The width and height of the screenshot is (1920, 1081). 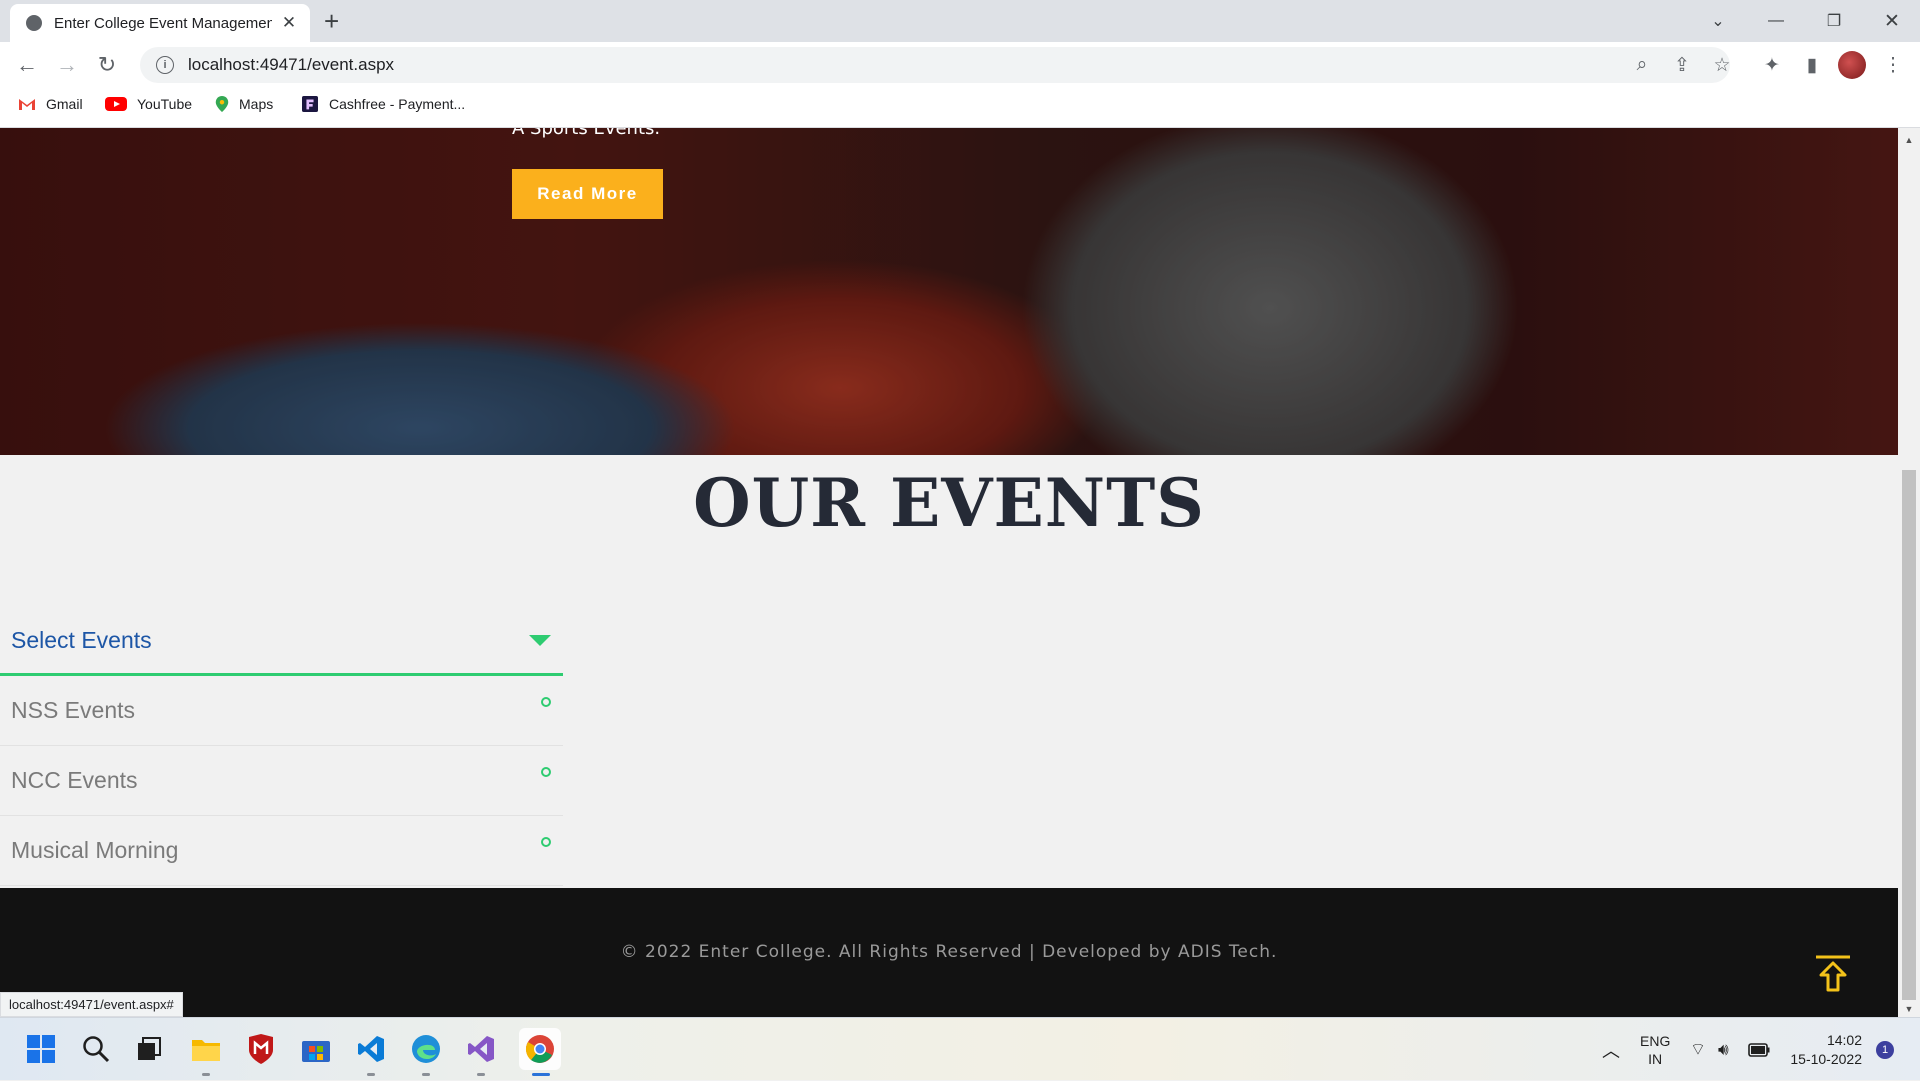 I want to click on event-item-label: NSS Events, so click(x=73, y=710).